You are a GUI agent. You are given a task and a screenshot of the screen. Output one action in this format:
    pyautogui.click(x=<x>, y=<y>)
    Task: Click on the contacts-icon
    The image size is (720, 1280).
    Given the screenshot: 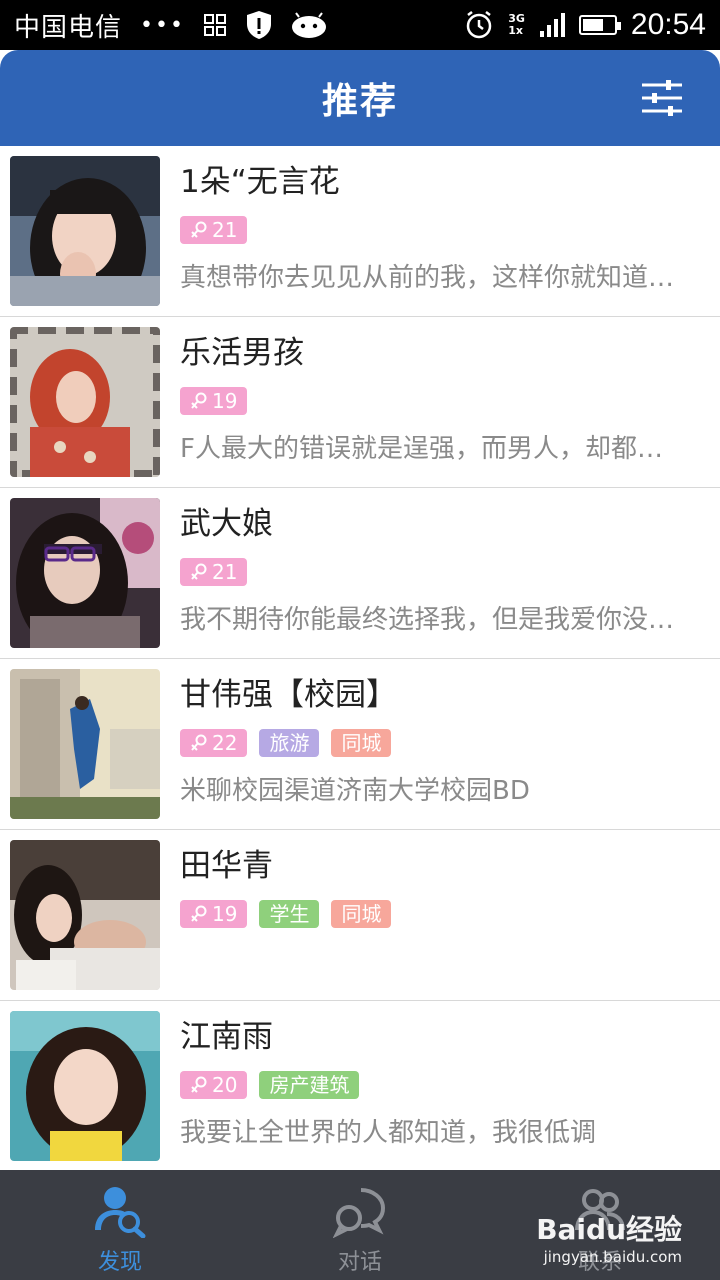 What is the action you would take?
    pyautogui.click(x=600, y=1210)
    